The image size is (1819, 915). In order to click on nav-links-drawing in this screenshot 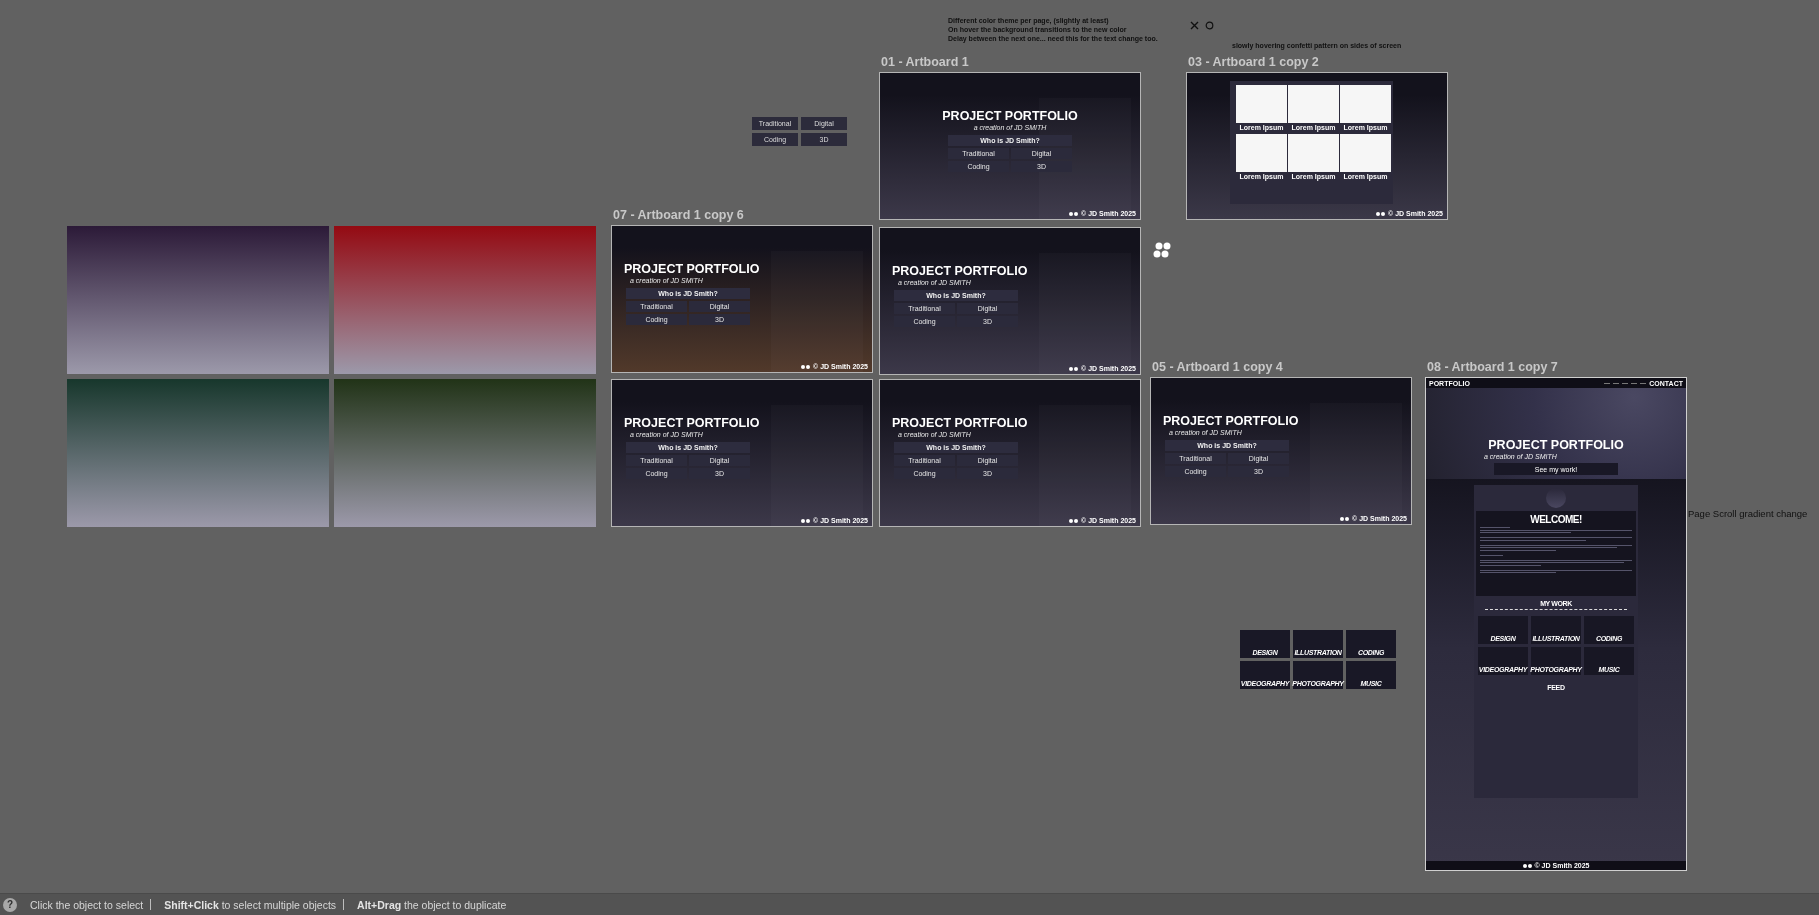, I will do `click(1625, 383)`.